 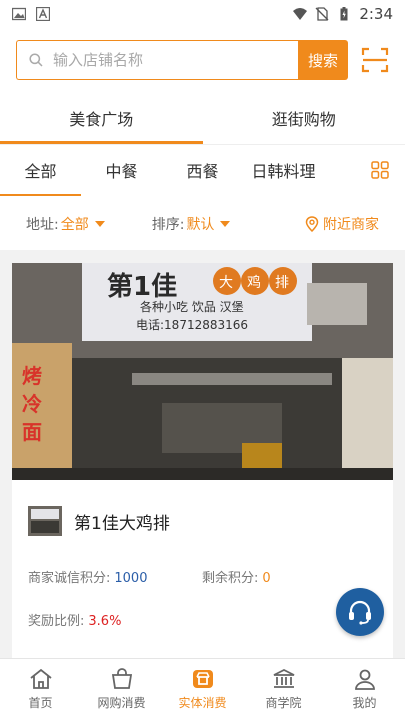 I want to click on nearby-label: 附近商家, so click(x=351, y=225).